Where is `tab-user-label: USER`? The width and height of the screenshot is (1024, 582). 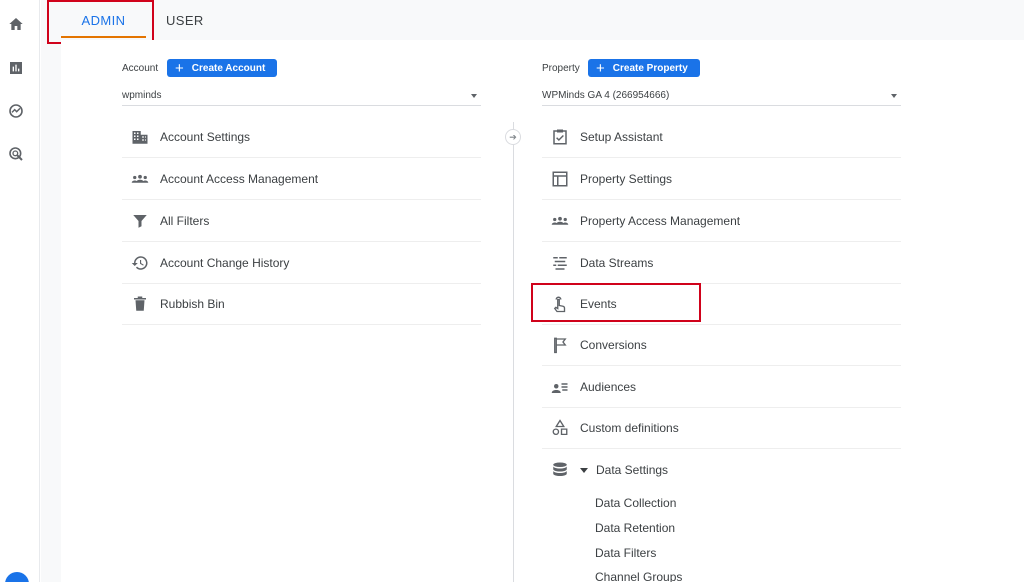
tab-user-label: USER is located at coordinates (185, 20).